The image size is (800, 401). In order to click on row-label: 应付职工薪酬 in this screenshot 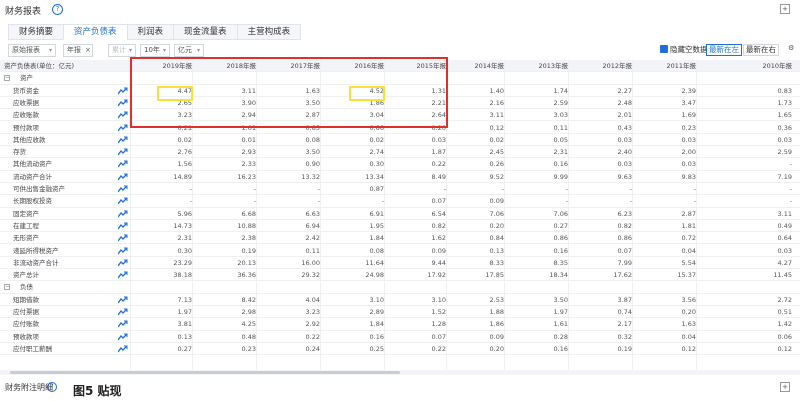, I will do `click(32, 348)`.